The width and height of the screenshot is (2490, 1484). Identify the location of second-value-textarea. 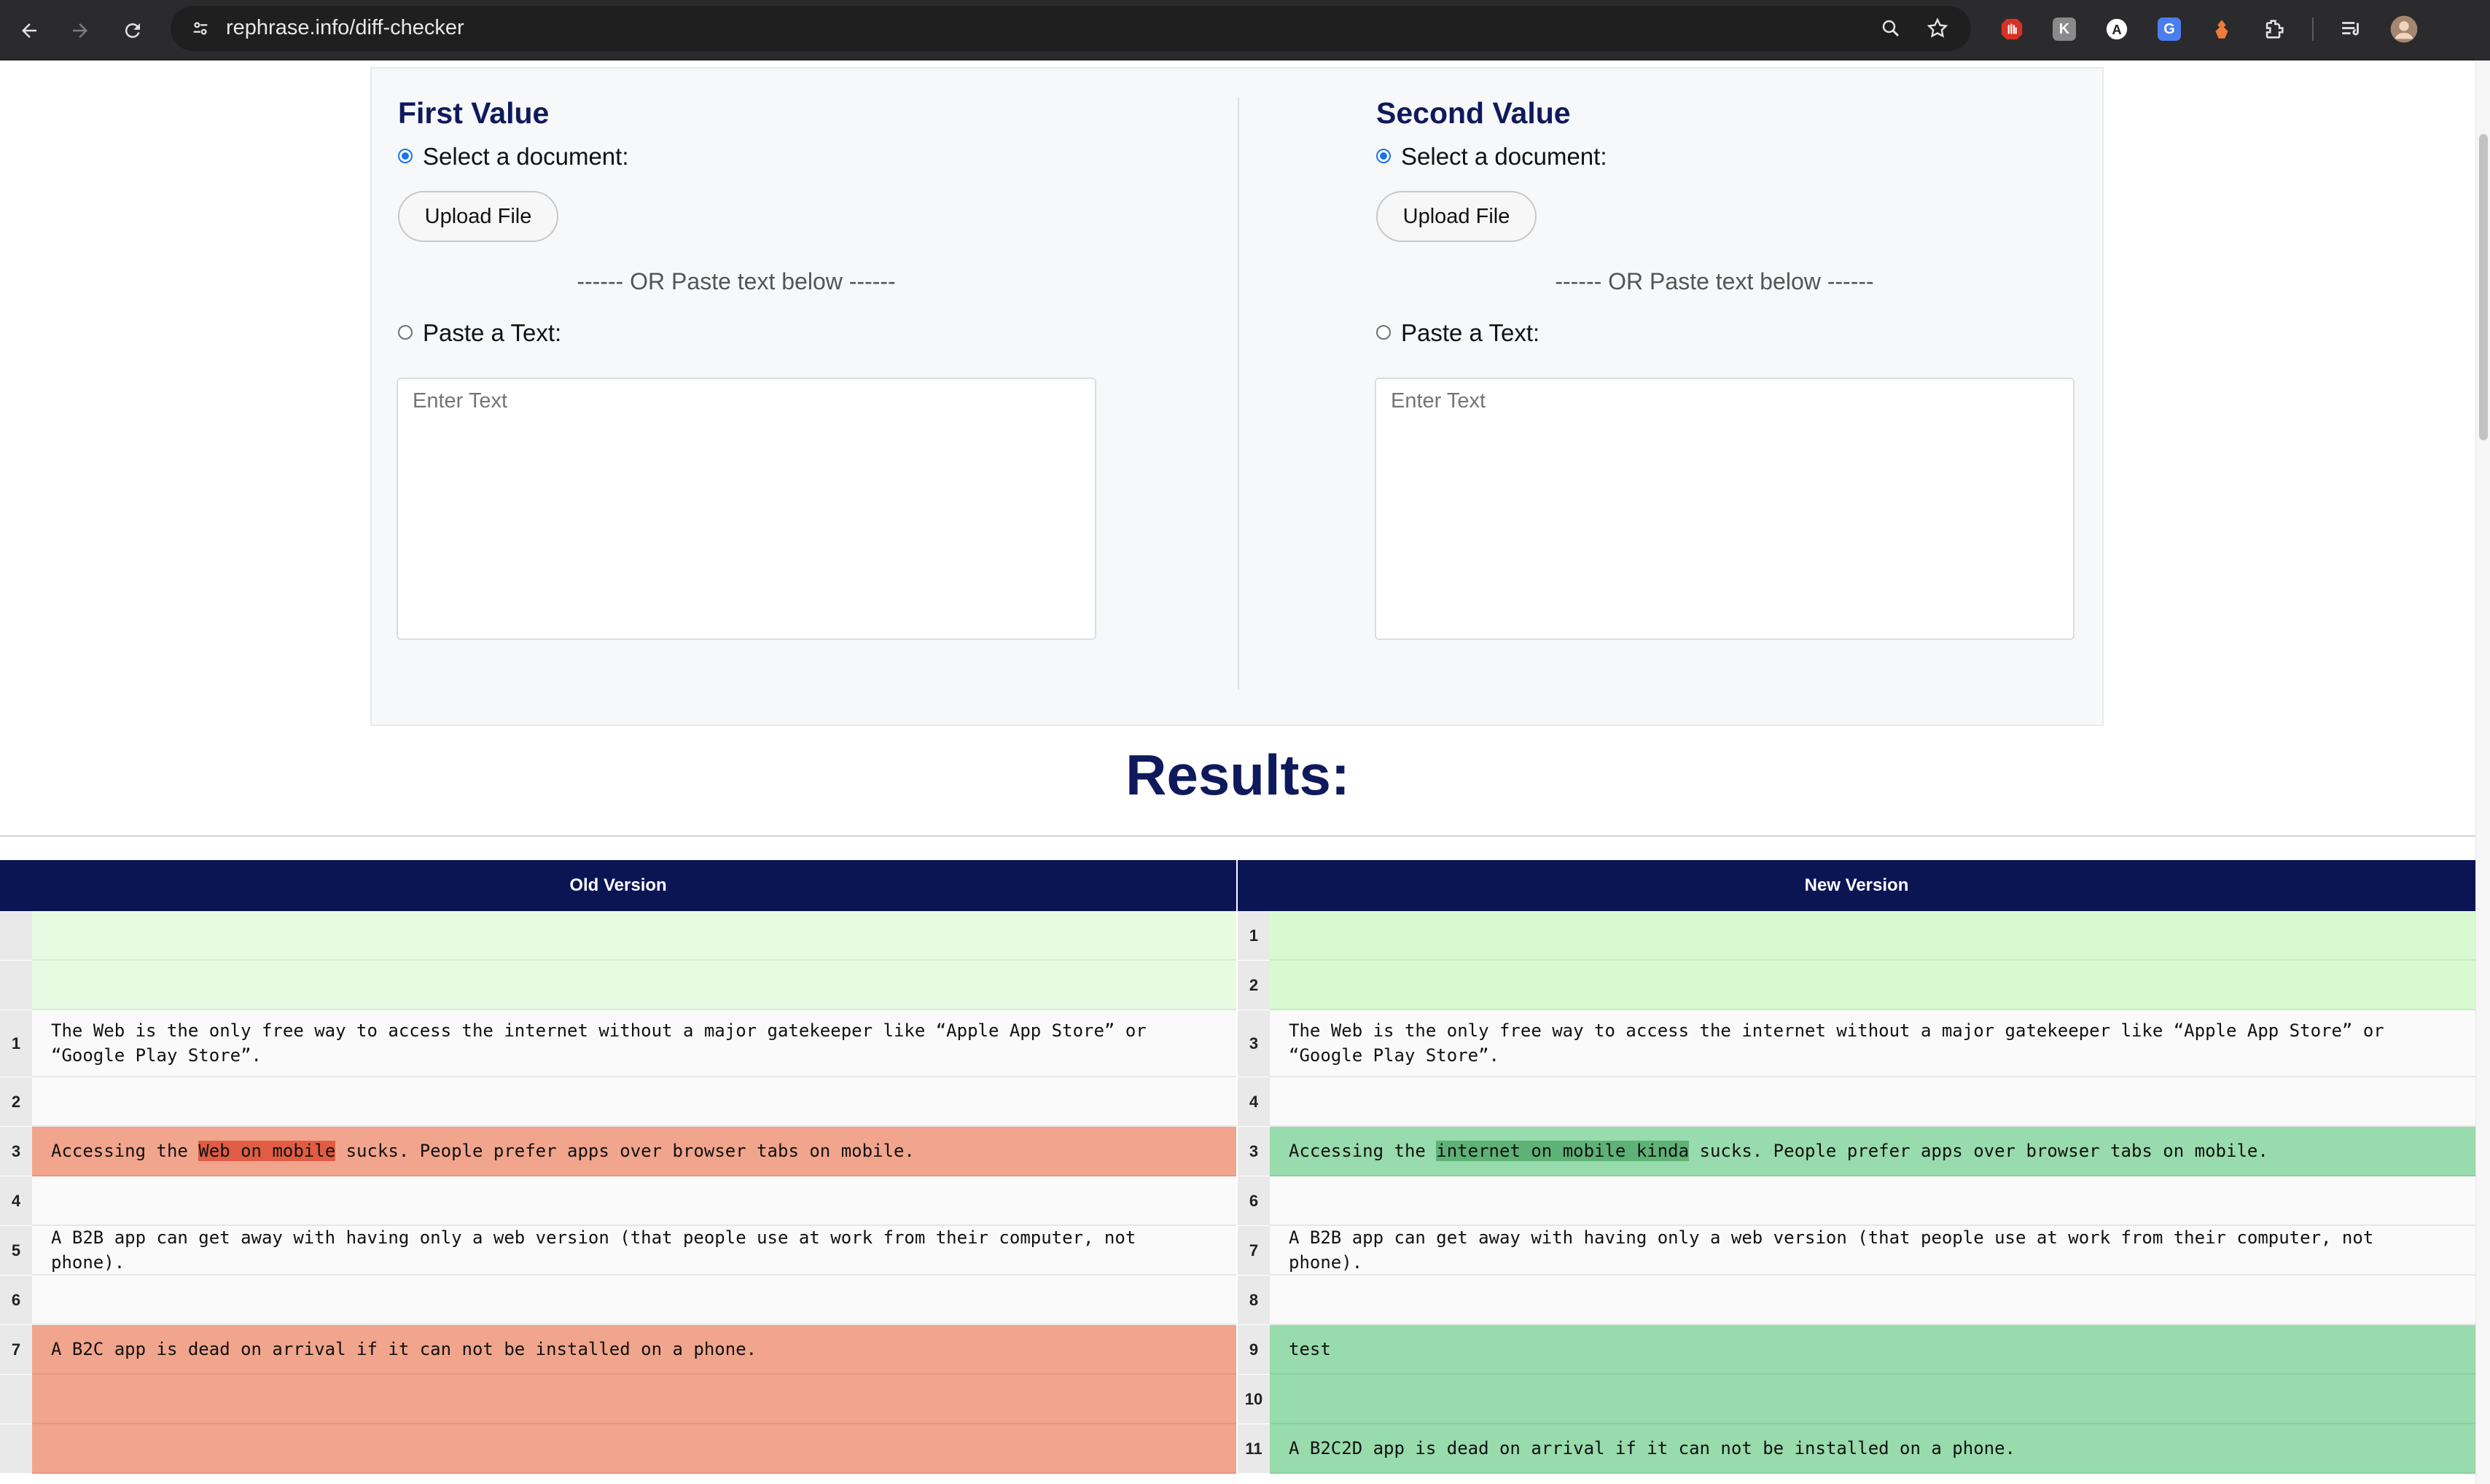
(1725, 509).